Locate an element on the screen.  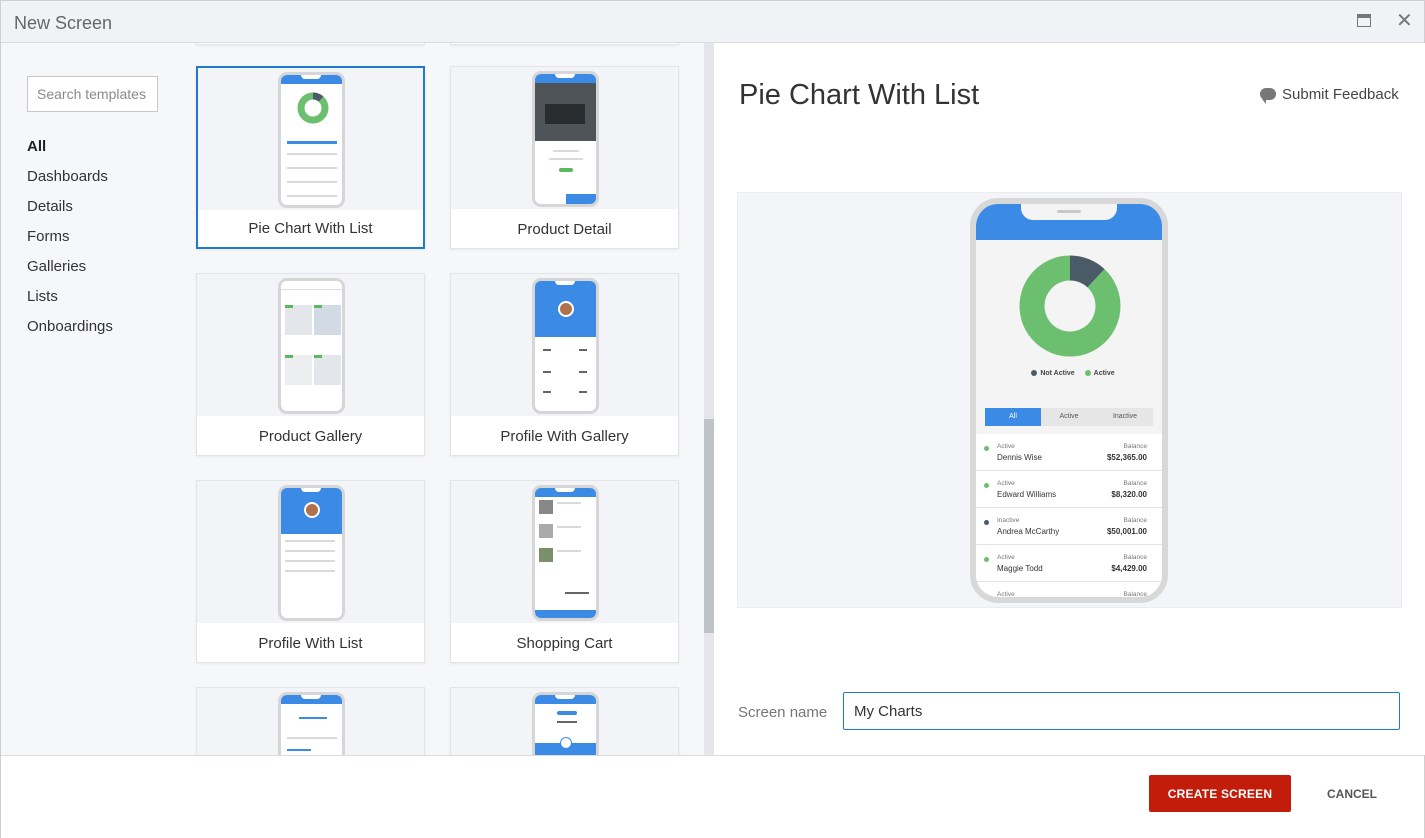
template-card-profile-with-gallery: Profile With Gallery is located at coordinates (564, 364).